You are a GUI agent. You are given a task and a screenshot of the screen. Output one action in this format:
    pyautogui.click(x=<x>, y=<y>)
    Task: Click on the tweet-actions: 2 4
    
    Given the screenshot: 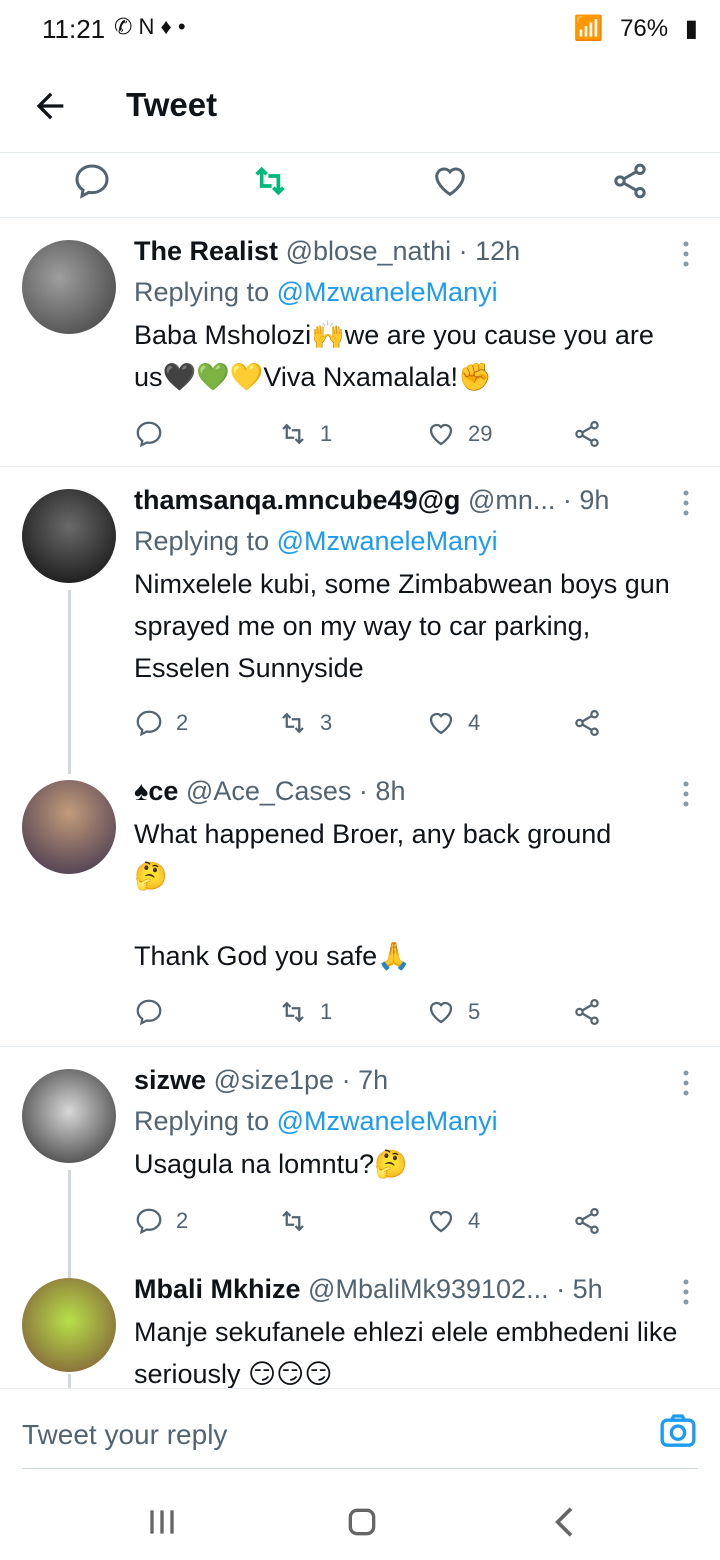 What is the action you would take?
    pyautogui.click(x=410, y=1221)
    